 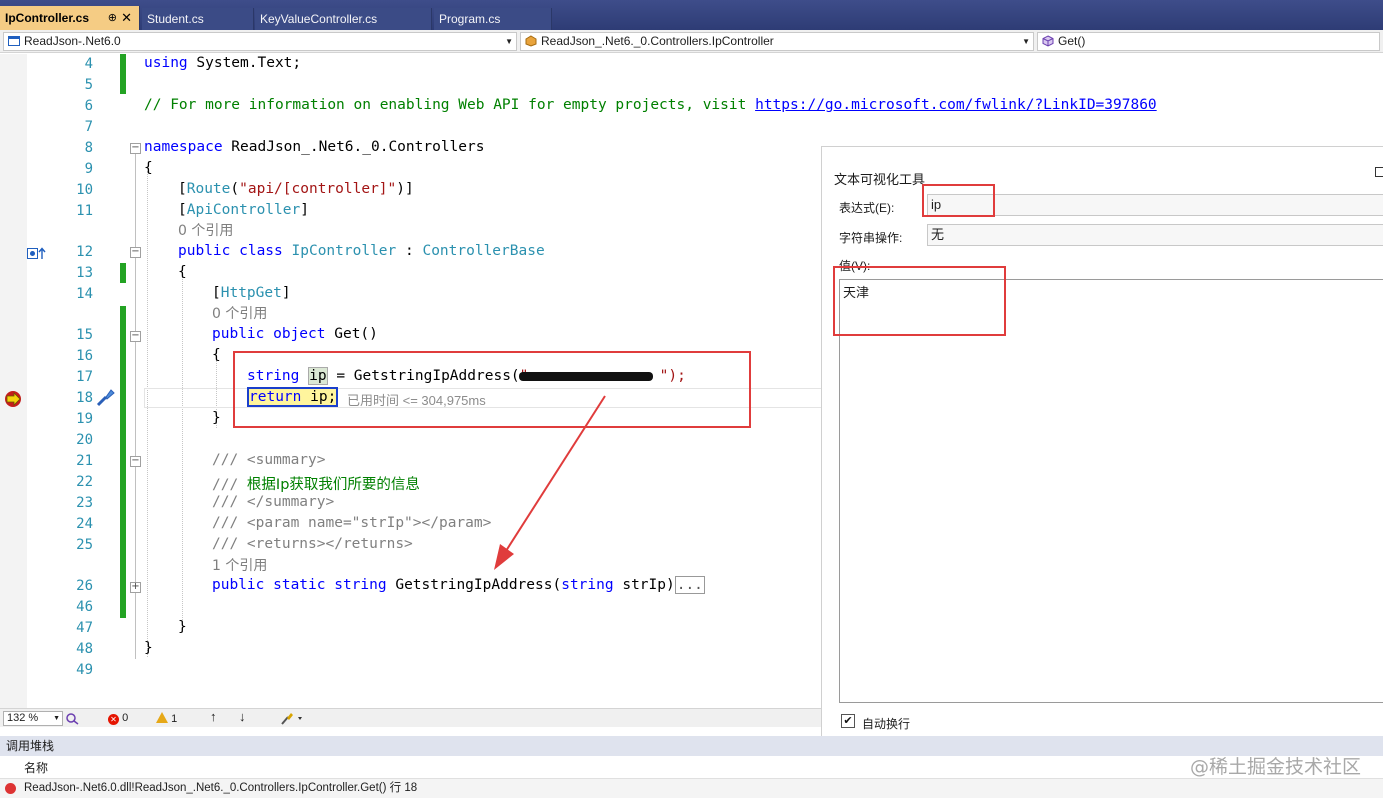 I want to click on line-number: 21, so click(x=84, y=461).